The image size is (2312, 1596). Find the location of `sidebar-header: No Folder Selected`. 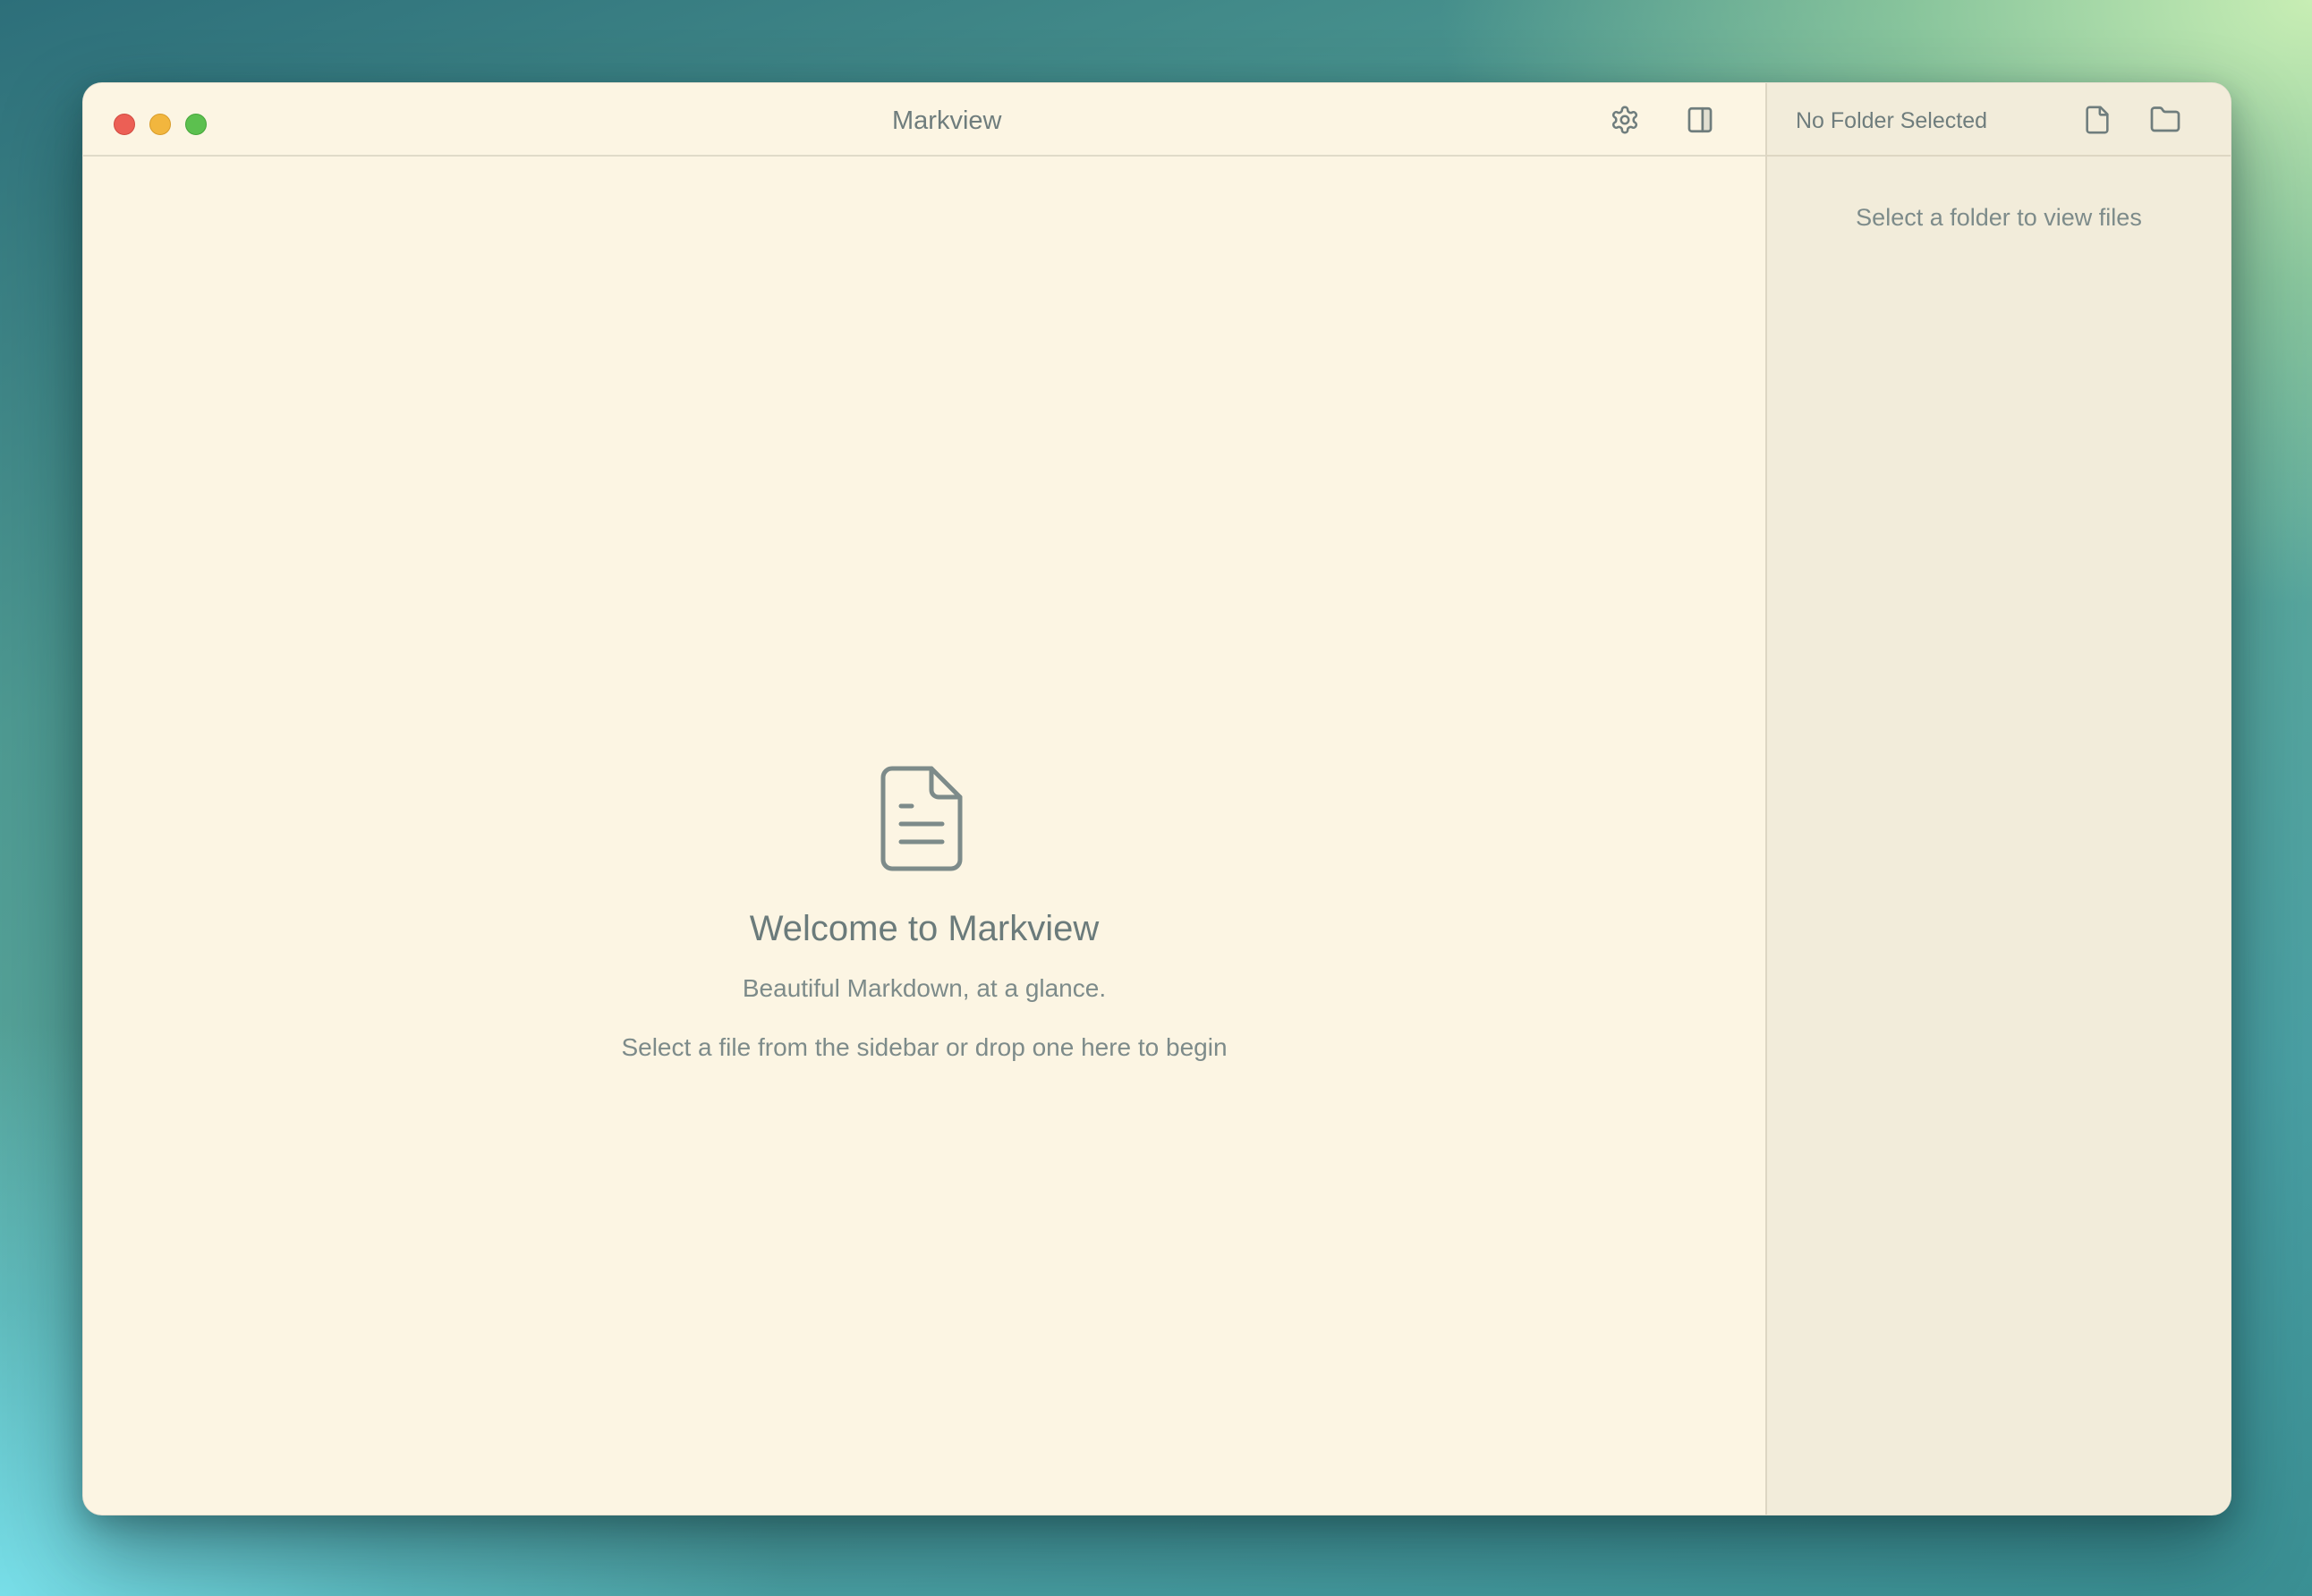

sidebar-header: No Folder Selected is located at coordinates (1999, 120).